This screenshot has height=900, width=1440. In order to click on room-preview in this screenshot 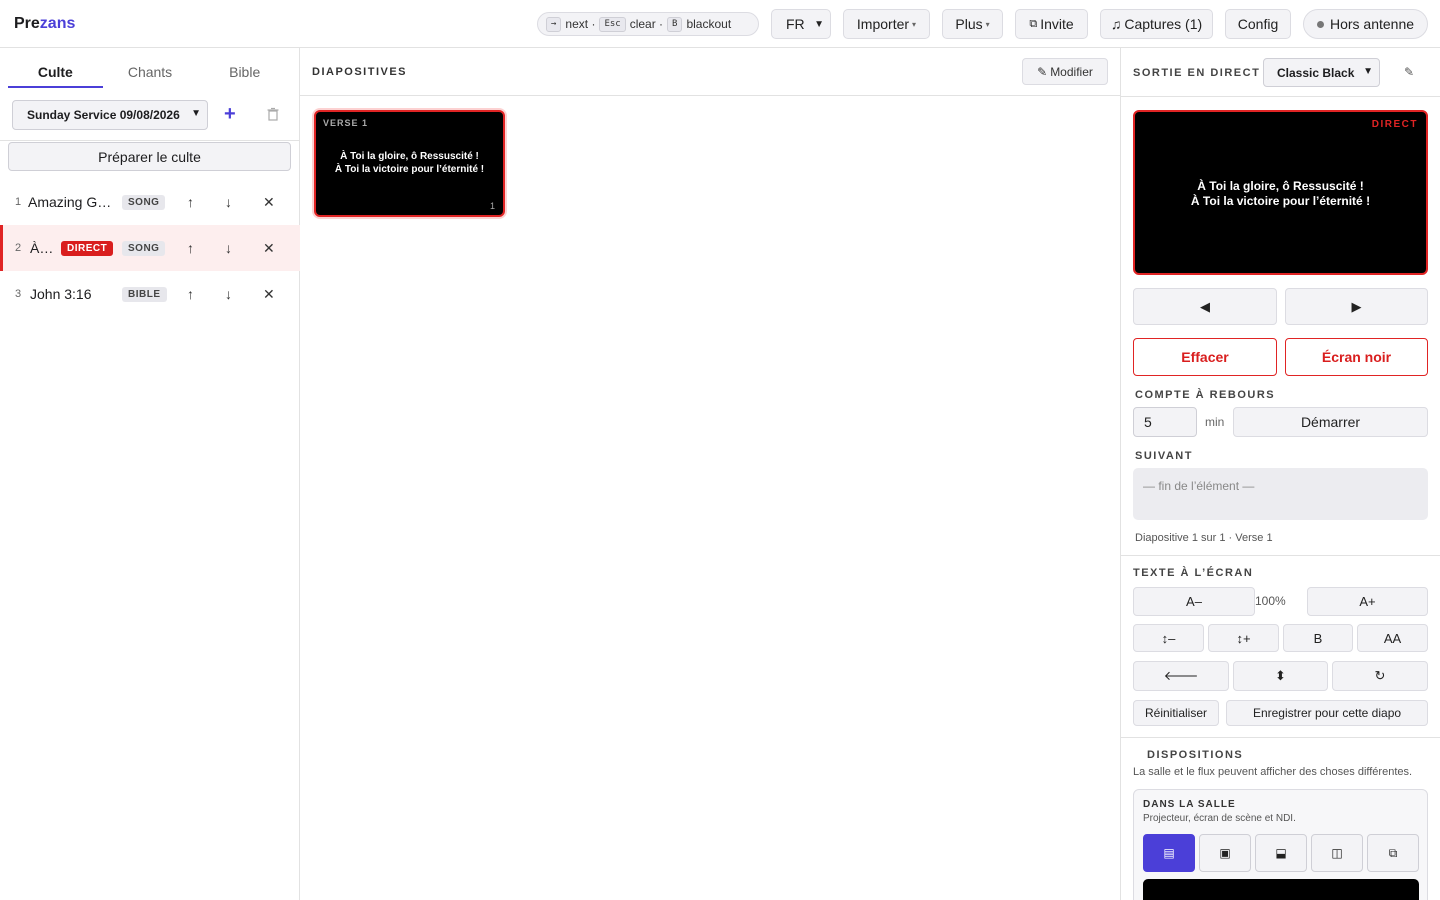, I will do `click(1281, 889)`.